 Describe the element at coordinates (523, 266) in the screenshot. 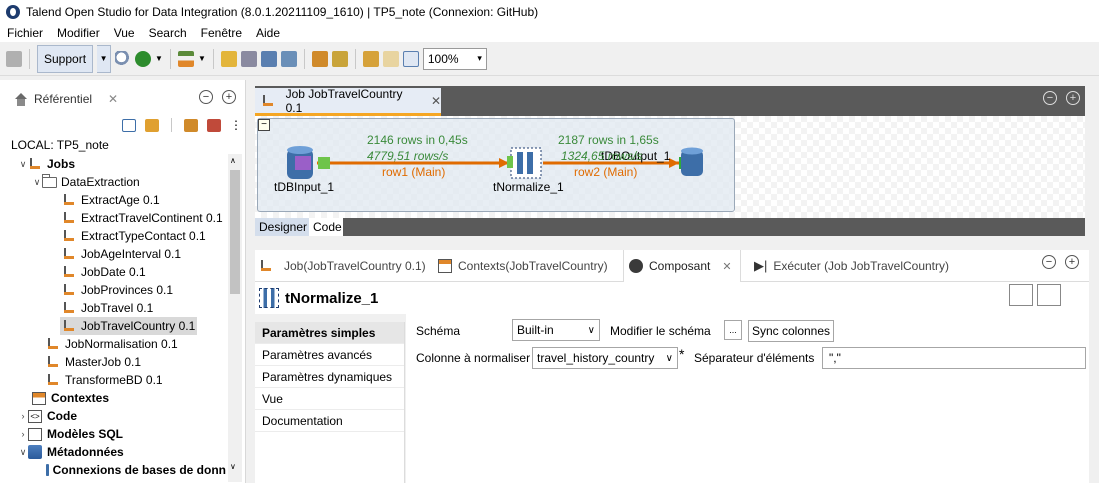

I see `tab-contexts: Contexts(JobTravelCountry)` at that location.